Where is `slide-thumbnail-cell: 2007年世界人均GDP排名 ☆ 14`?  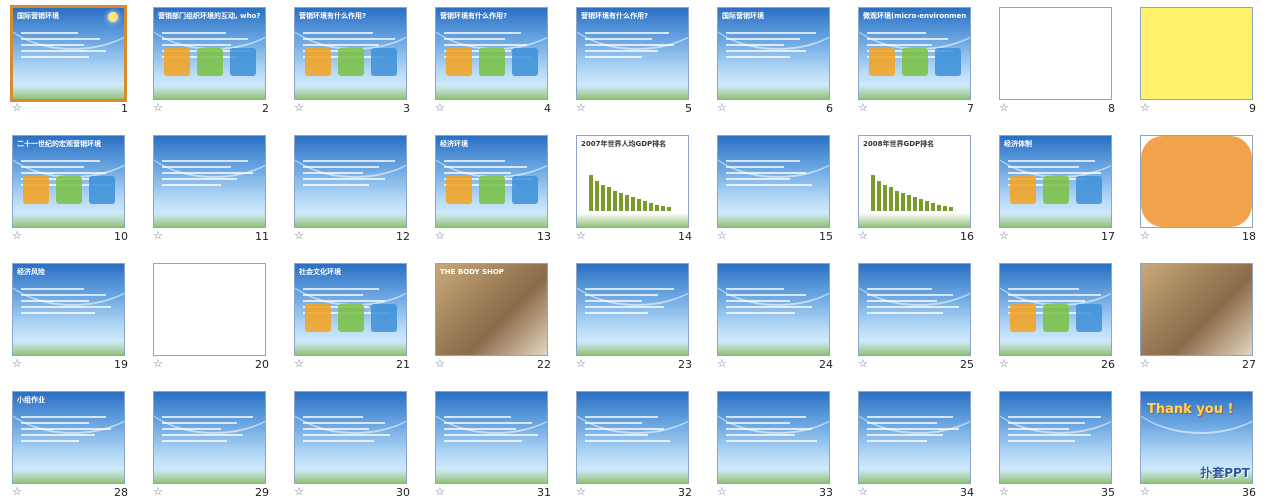
slide-thumbnail-cell: 2007年世界人均GDP排名 ☆ 14 is located at coordinates (634, 187).